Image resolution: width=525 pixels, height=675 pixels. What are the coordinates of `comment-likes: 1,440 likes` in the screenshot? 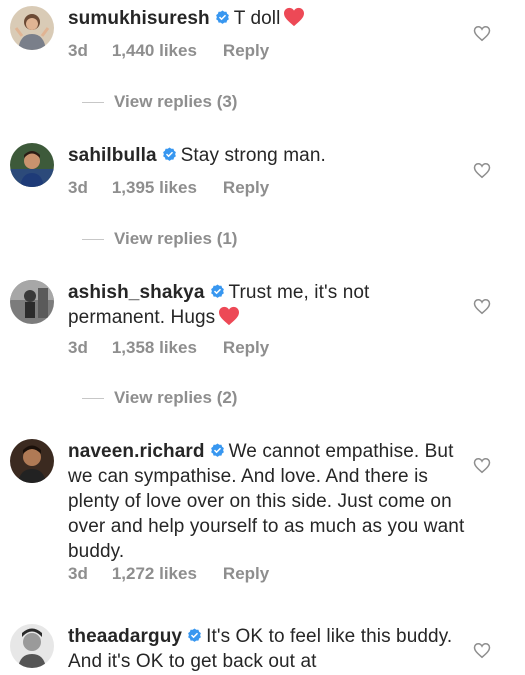 It's located at (154, 51).